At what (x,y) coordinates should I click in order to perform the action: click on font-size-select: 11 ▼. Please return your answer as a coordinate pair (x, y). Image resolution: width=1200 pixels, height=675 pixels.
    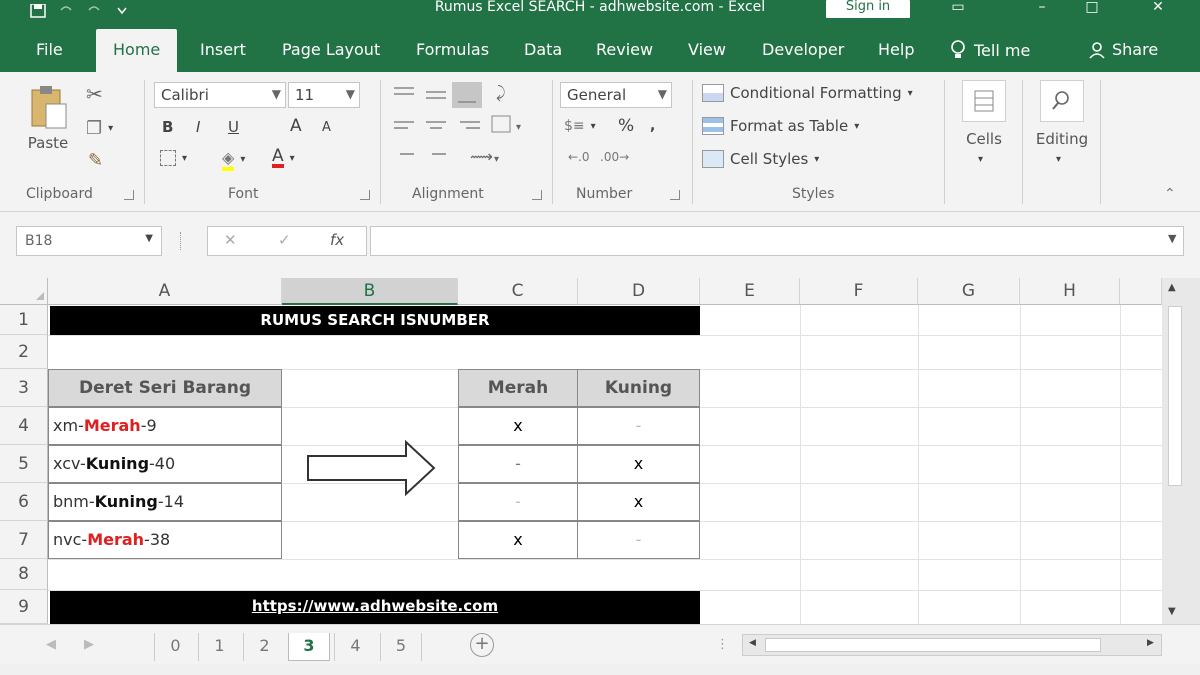
    Looking at the image, I should click on (324, 95).